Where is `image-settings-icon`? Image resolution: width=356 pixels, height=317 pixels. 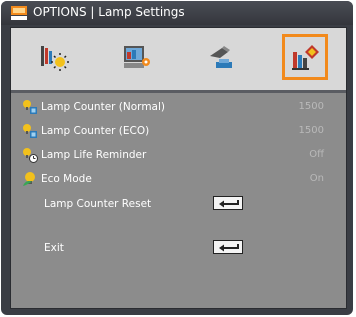 image-settings-icon is located at coordinates (55, 58).